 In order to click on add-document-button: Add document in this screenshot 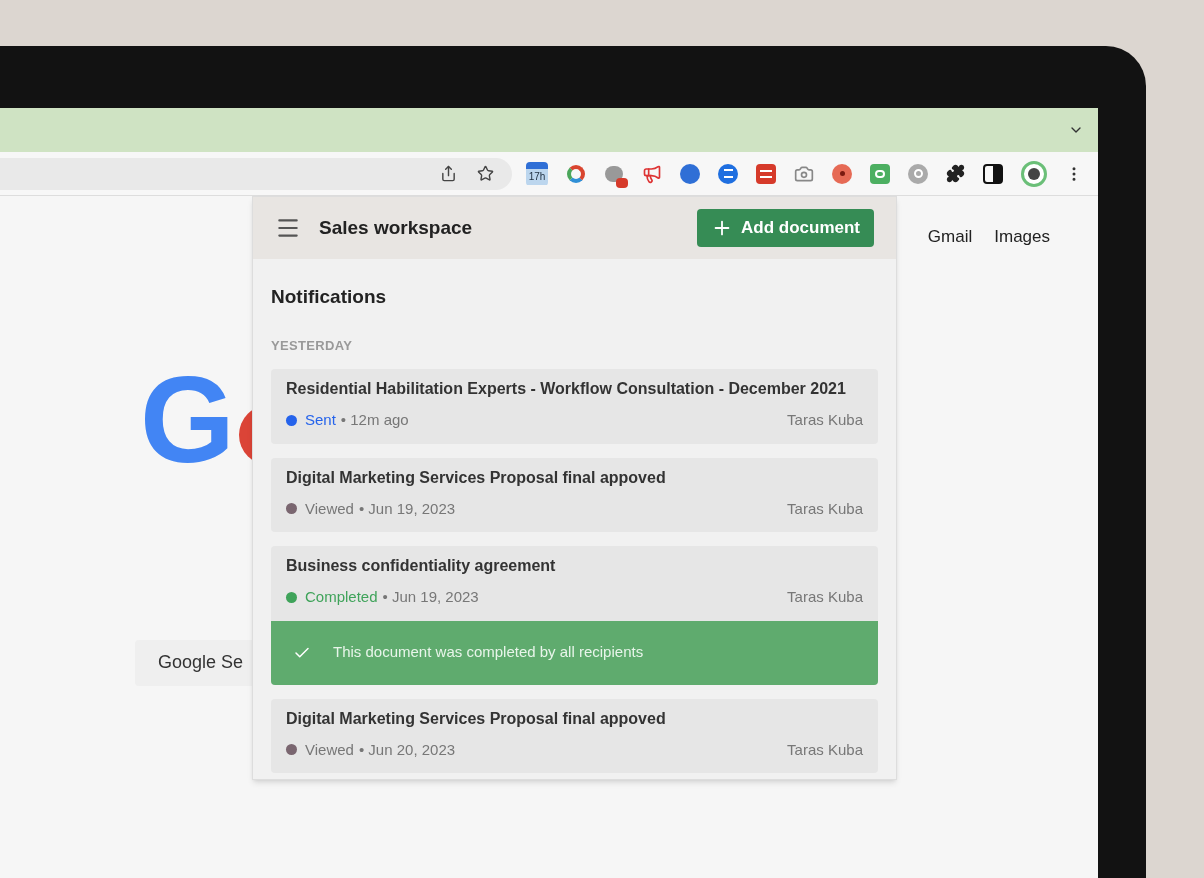, I will do `click(785, 228)`.